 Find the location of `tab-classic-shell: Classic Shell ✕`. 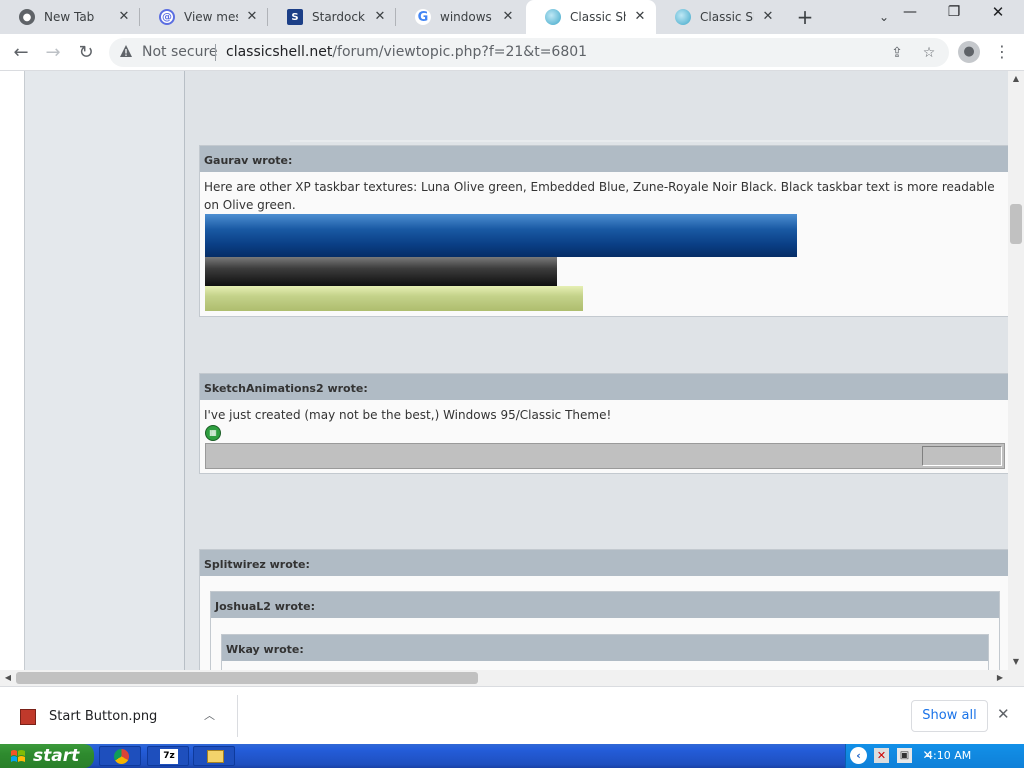

tab-classic-shell: Classic Shell ✕ is located at coordinates (720, 17).